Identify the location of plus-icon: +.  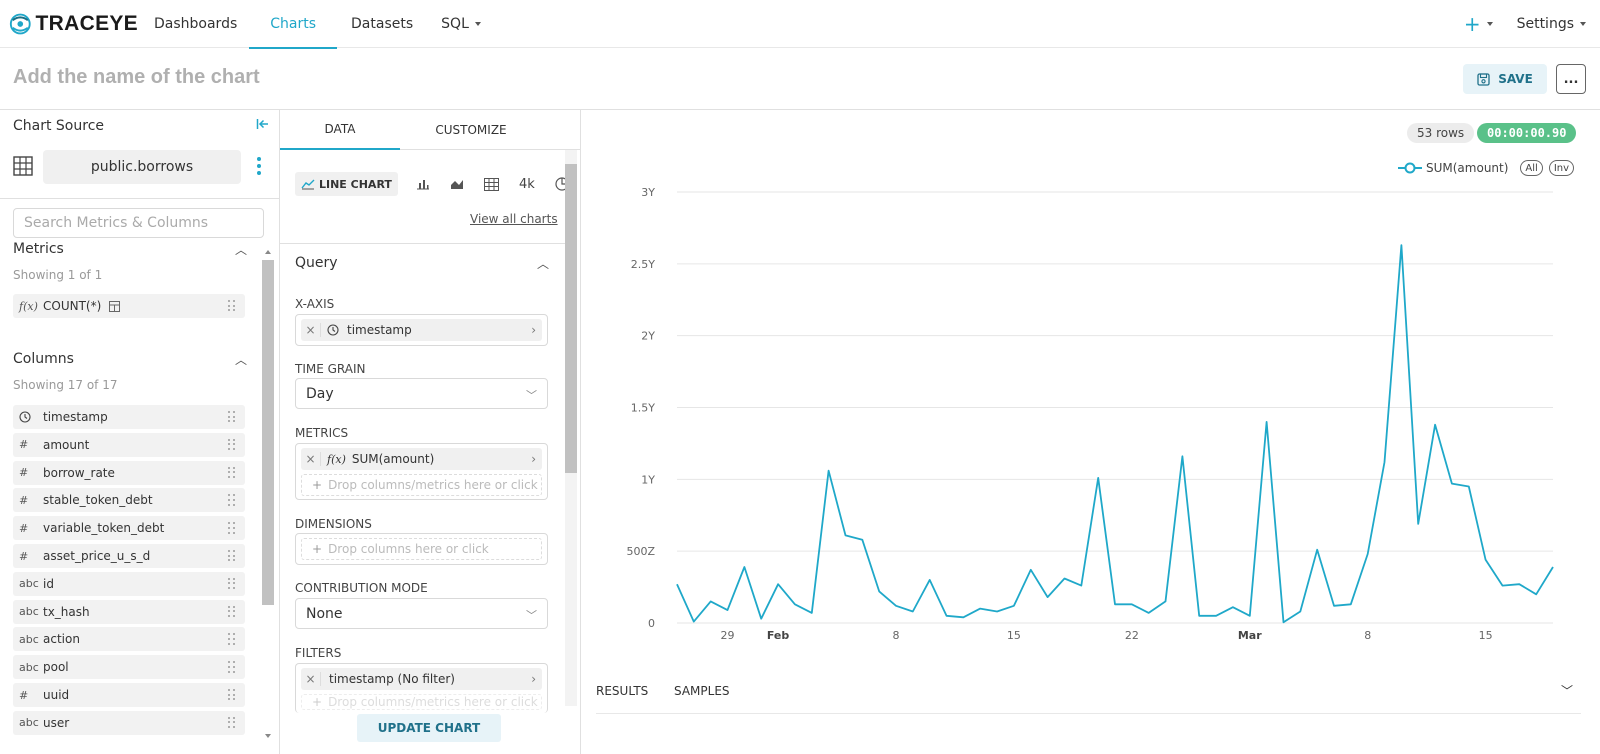
(317, 702).